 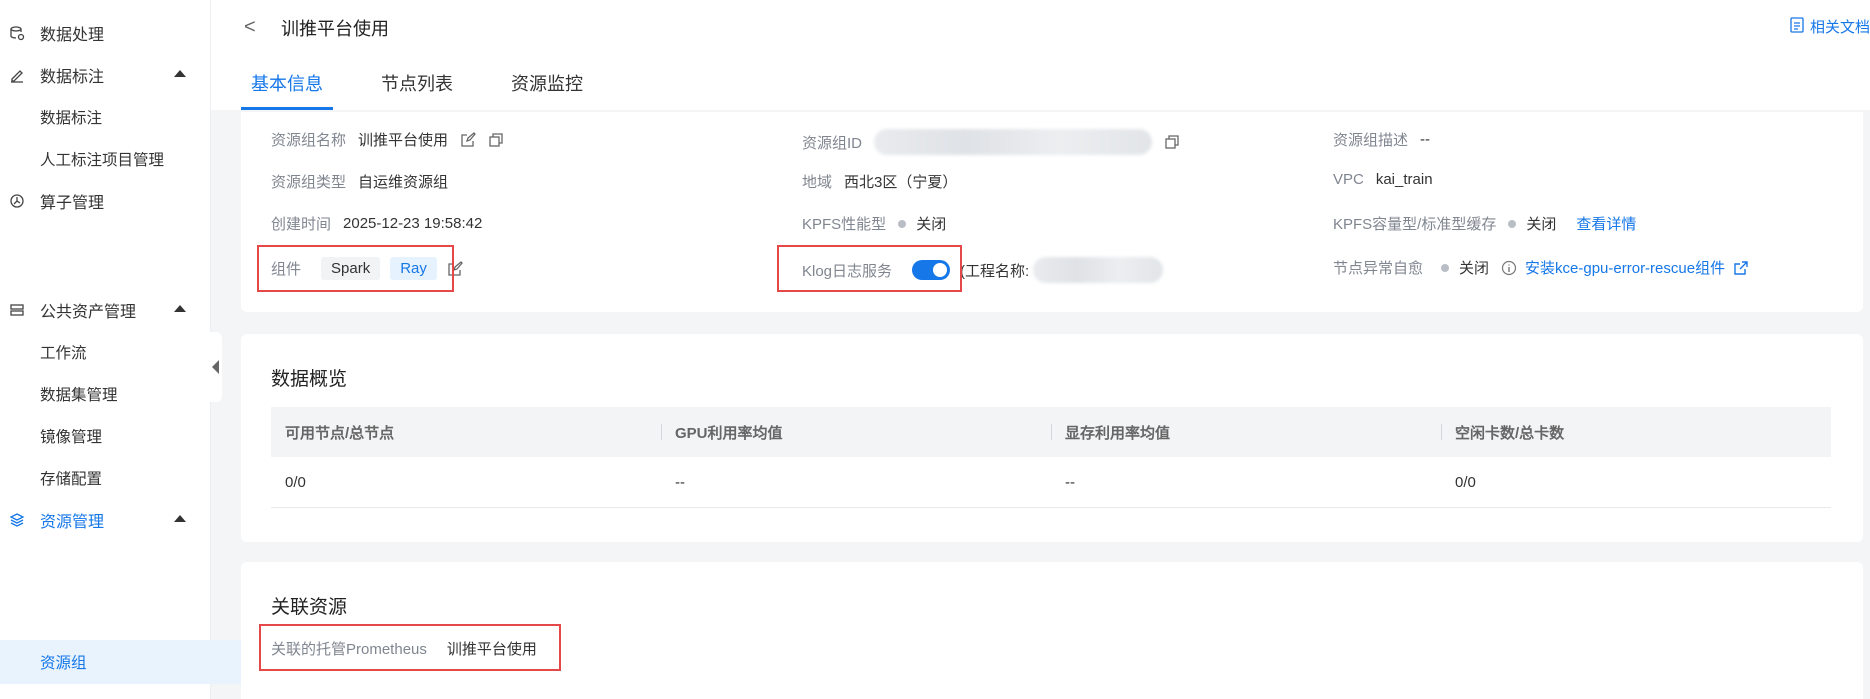 What do you see at coordinates (88, 312) in the screenshot?
I see `sidebar-item-label: 公共资产管理` at bounding box center [88, 312].